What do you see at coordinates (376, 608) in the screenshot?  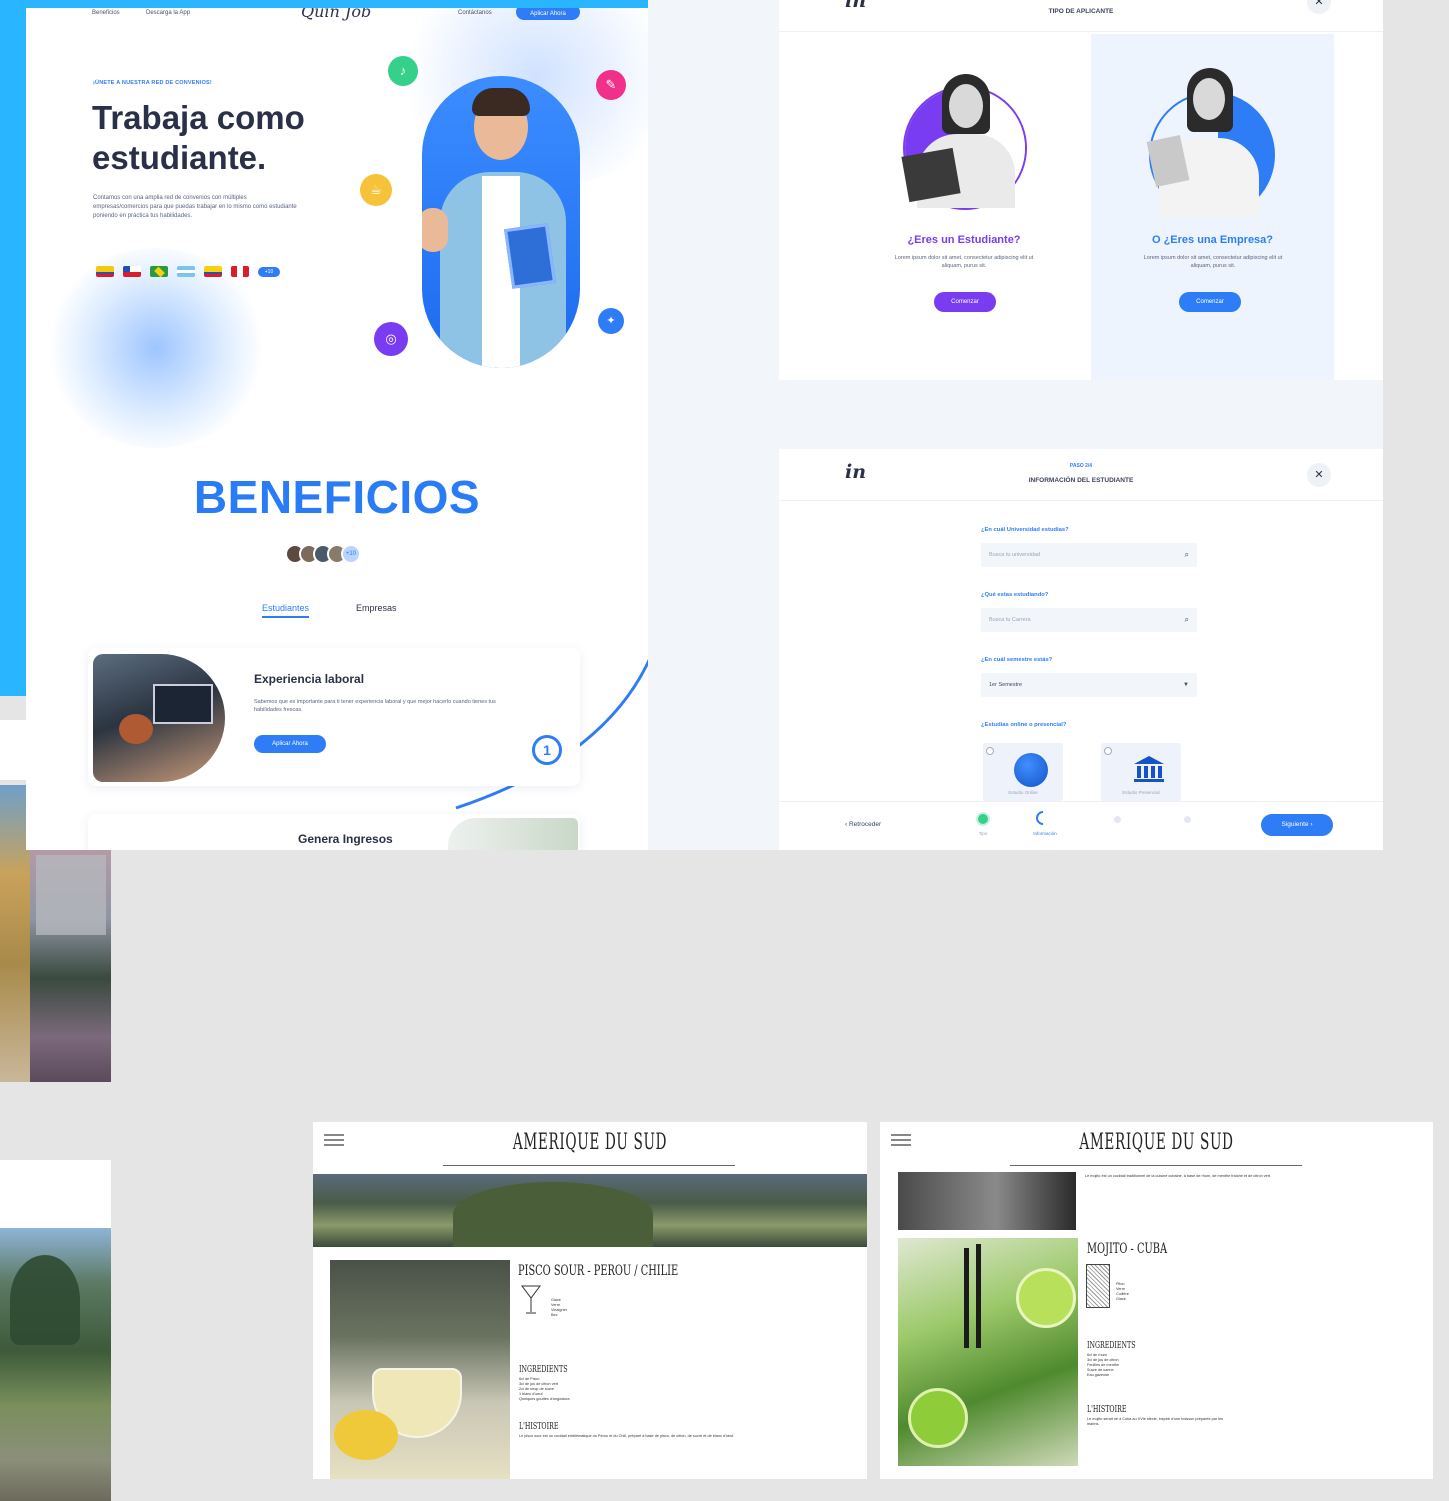 I see `tab-companies: Empresas` at bounding box center [376, 608].